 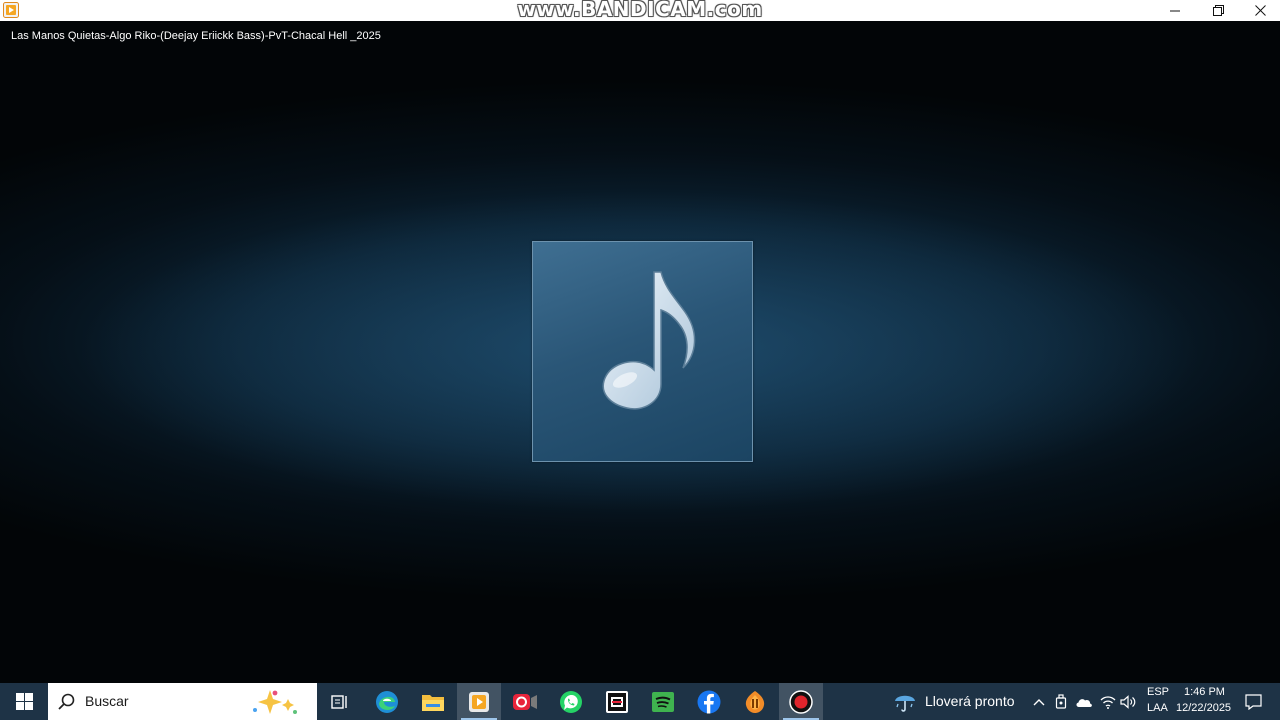 I want to click on weather-widget, so click(x=905, y=701).